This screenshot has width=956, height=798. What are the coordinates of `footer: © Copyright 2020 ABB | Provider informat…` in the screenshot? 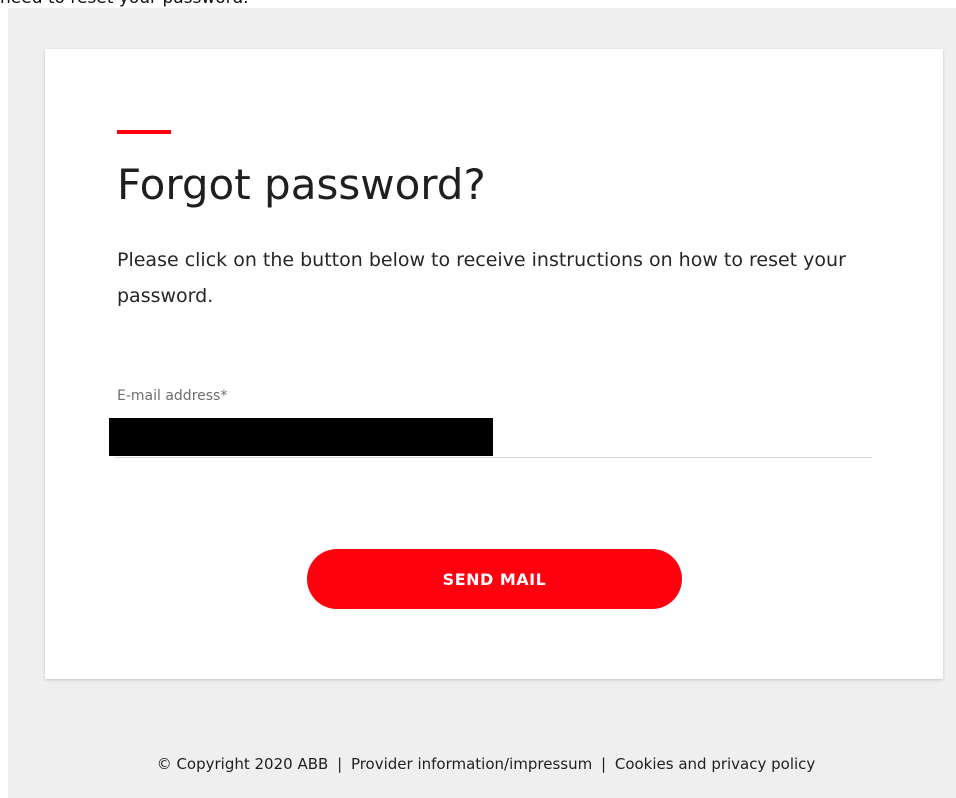 It's located at (482, 764).